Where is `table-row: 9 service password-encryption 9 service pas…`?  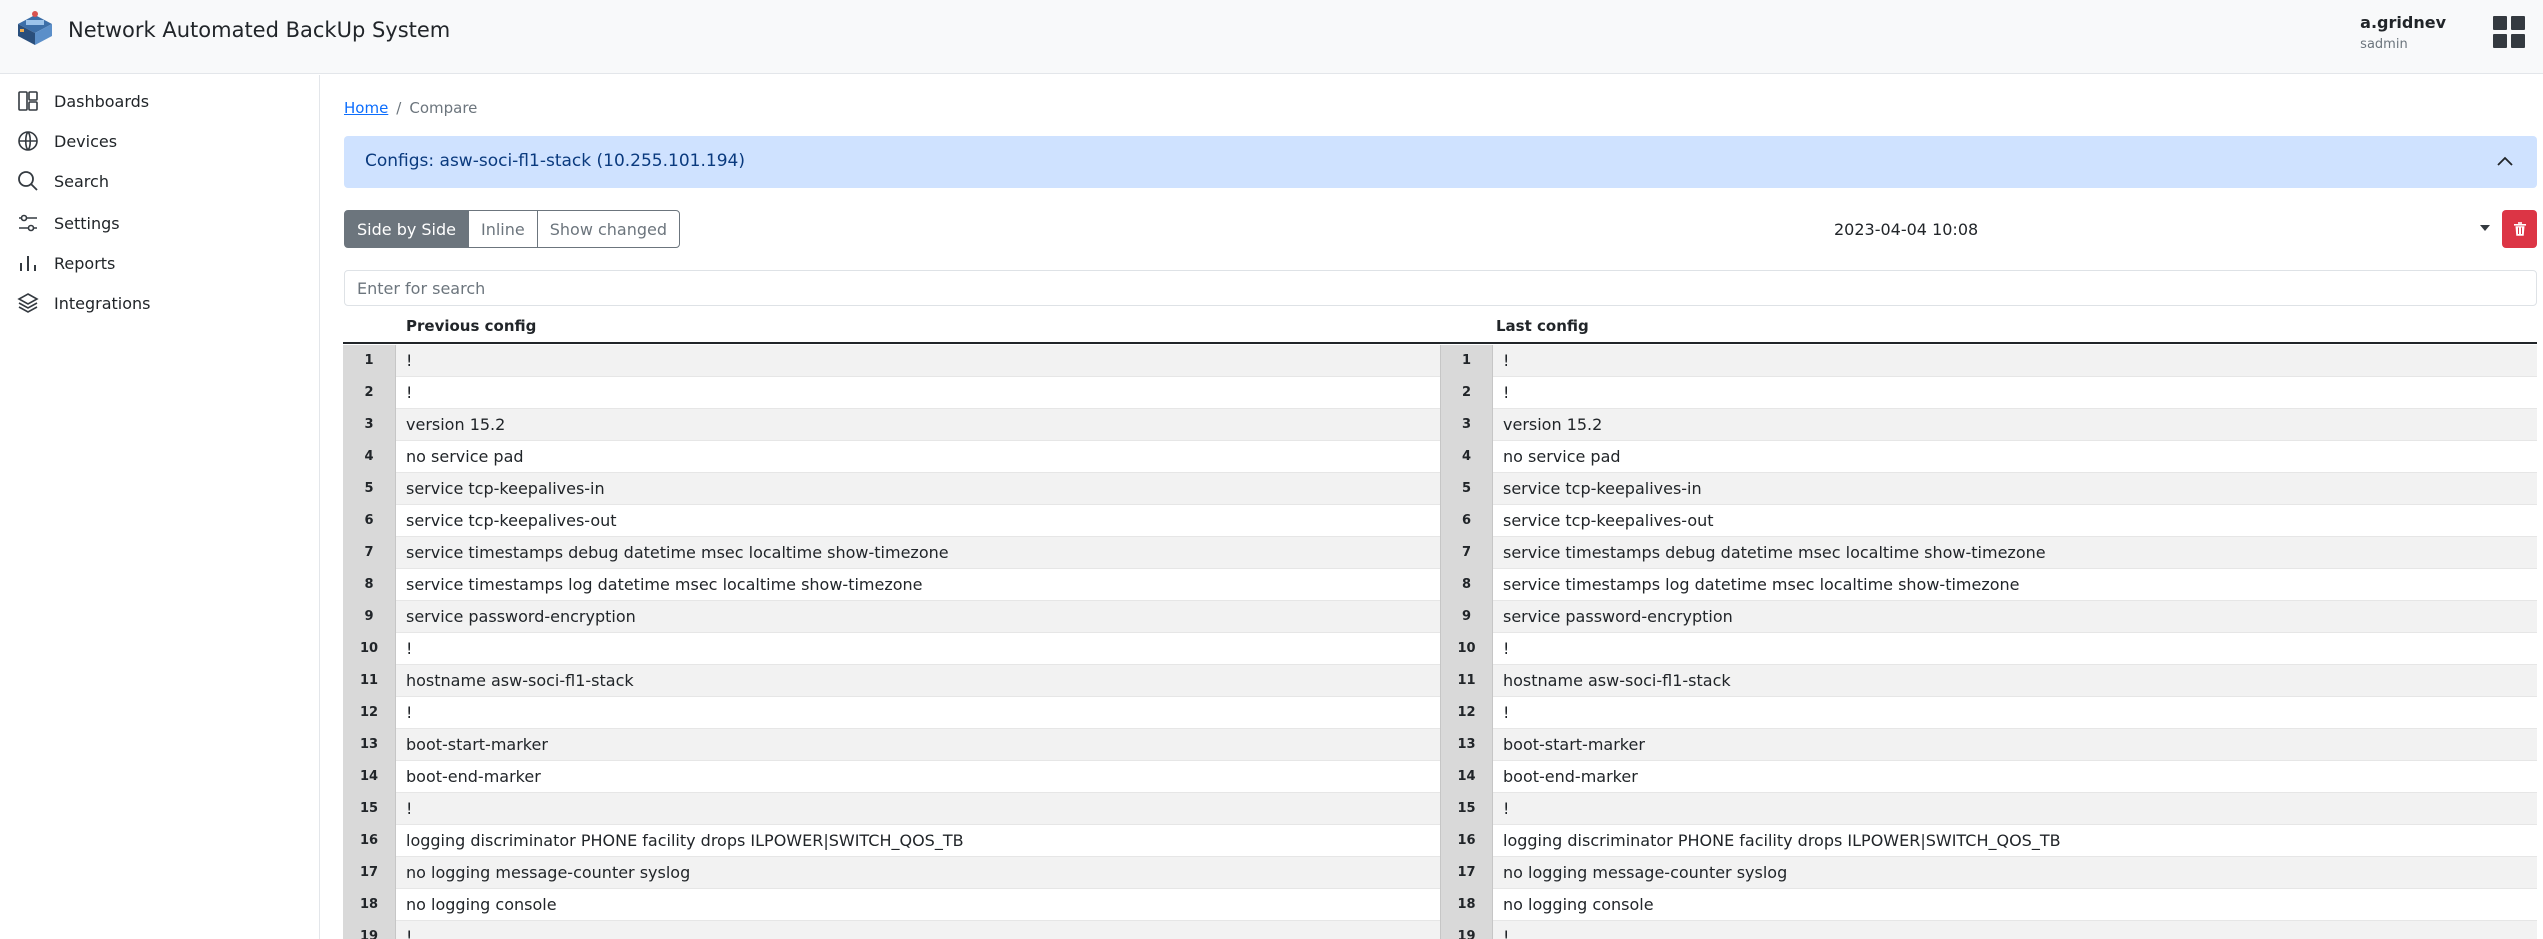
table-row: 9 service password-encryption 9 service pas… is located at coordinates (1440, 617).